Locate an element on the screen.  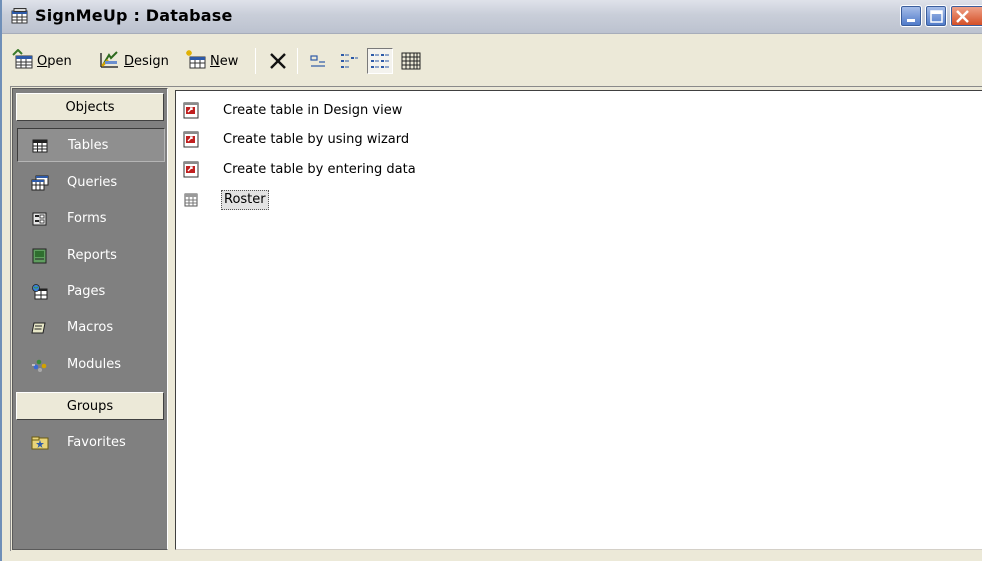
objects-group-header: Objects is located at coordinates (90, 107).